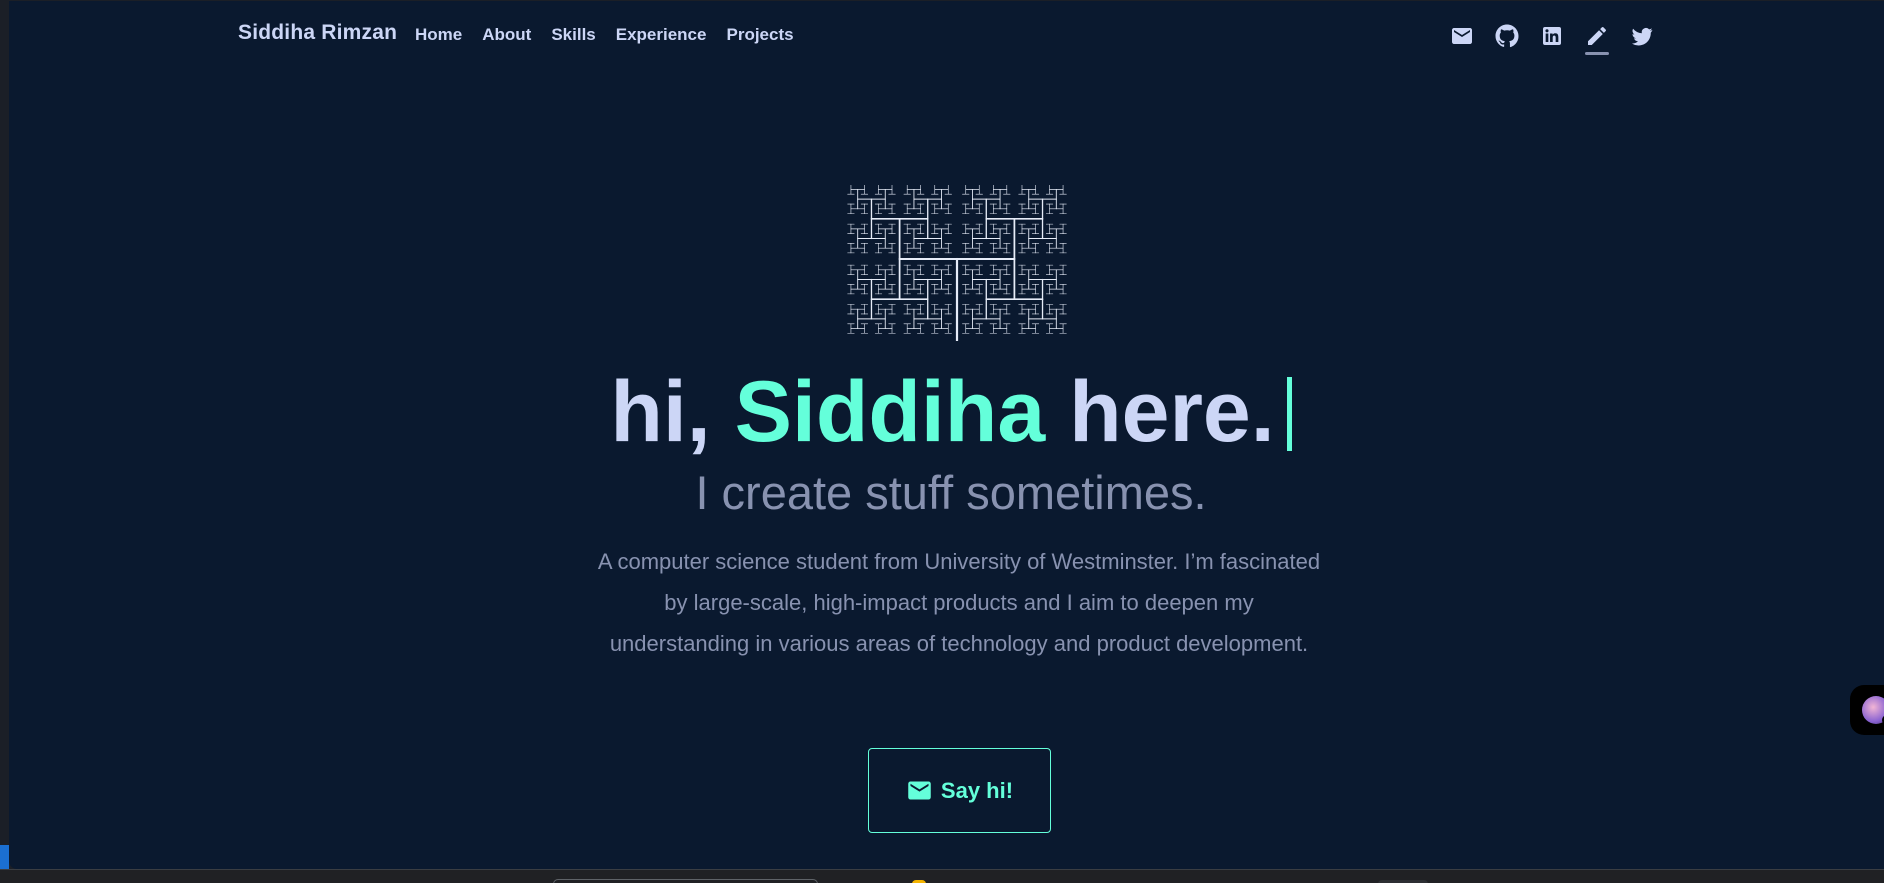 Image resolution: width=1884 pixels, height=883 pixels. I want to click on say-hi-label: Say hi!, so click(977, 790).